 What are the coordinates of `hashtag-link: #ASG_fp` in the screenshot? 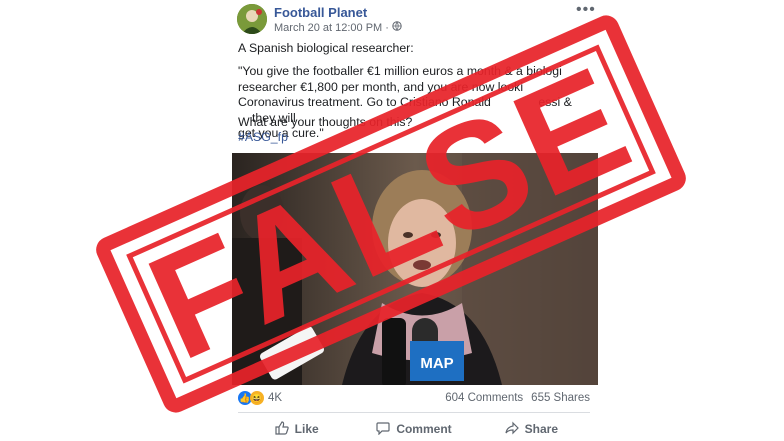 It's located at (263, 137).